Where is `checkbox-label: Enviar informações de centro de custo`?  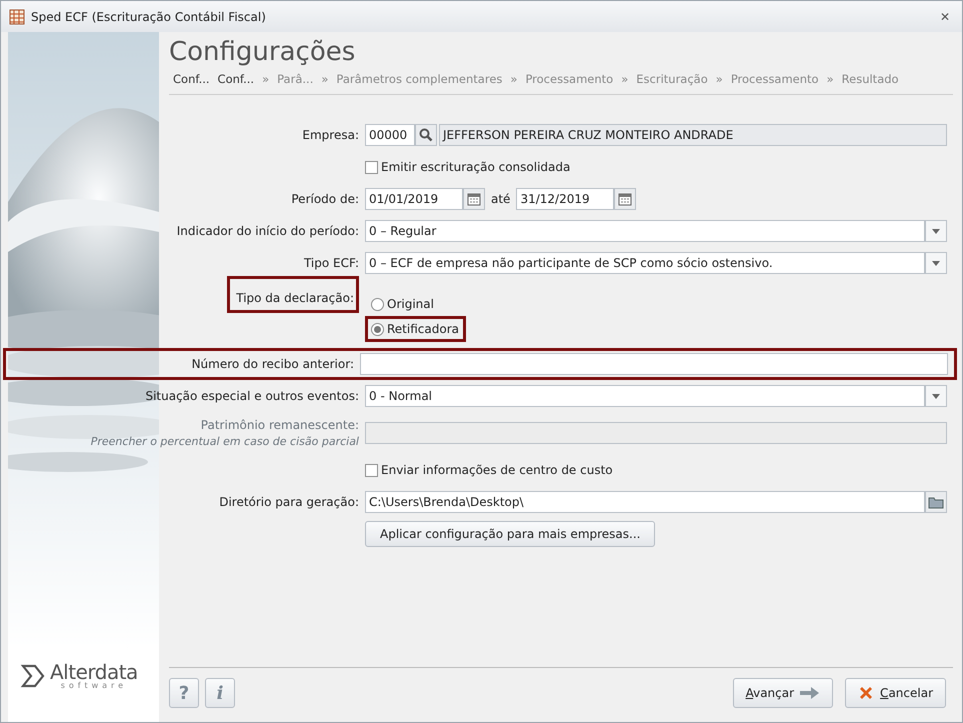
checkbox-label: Enviar informações de centro de custo is located at coordinates (497, 471).